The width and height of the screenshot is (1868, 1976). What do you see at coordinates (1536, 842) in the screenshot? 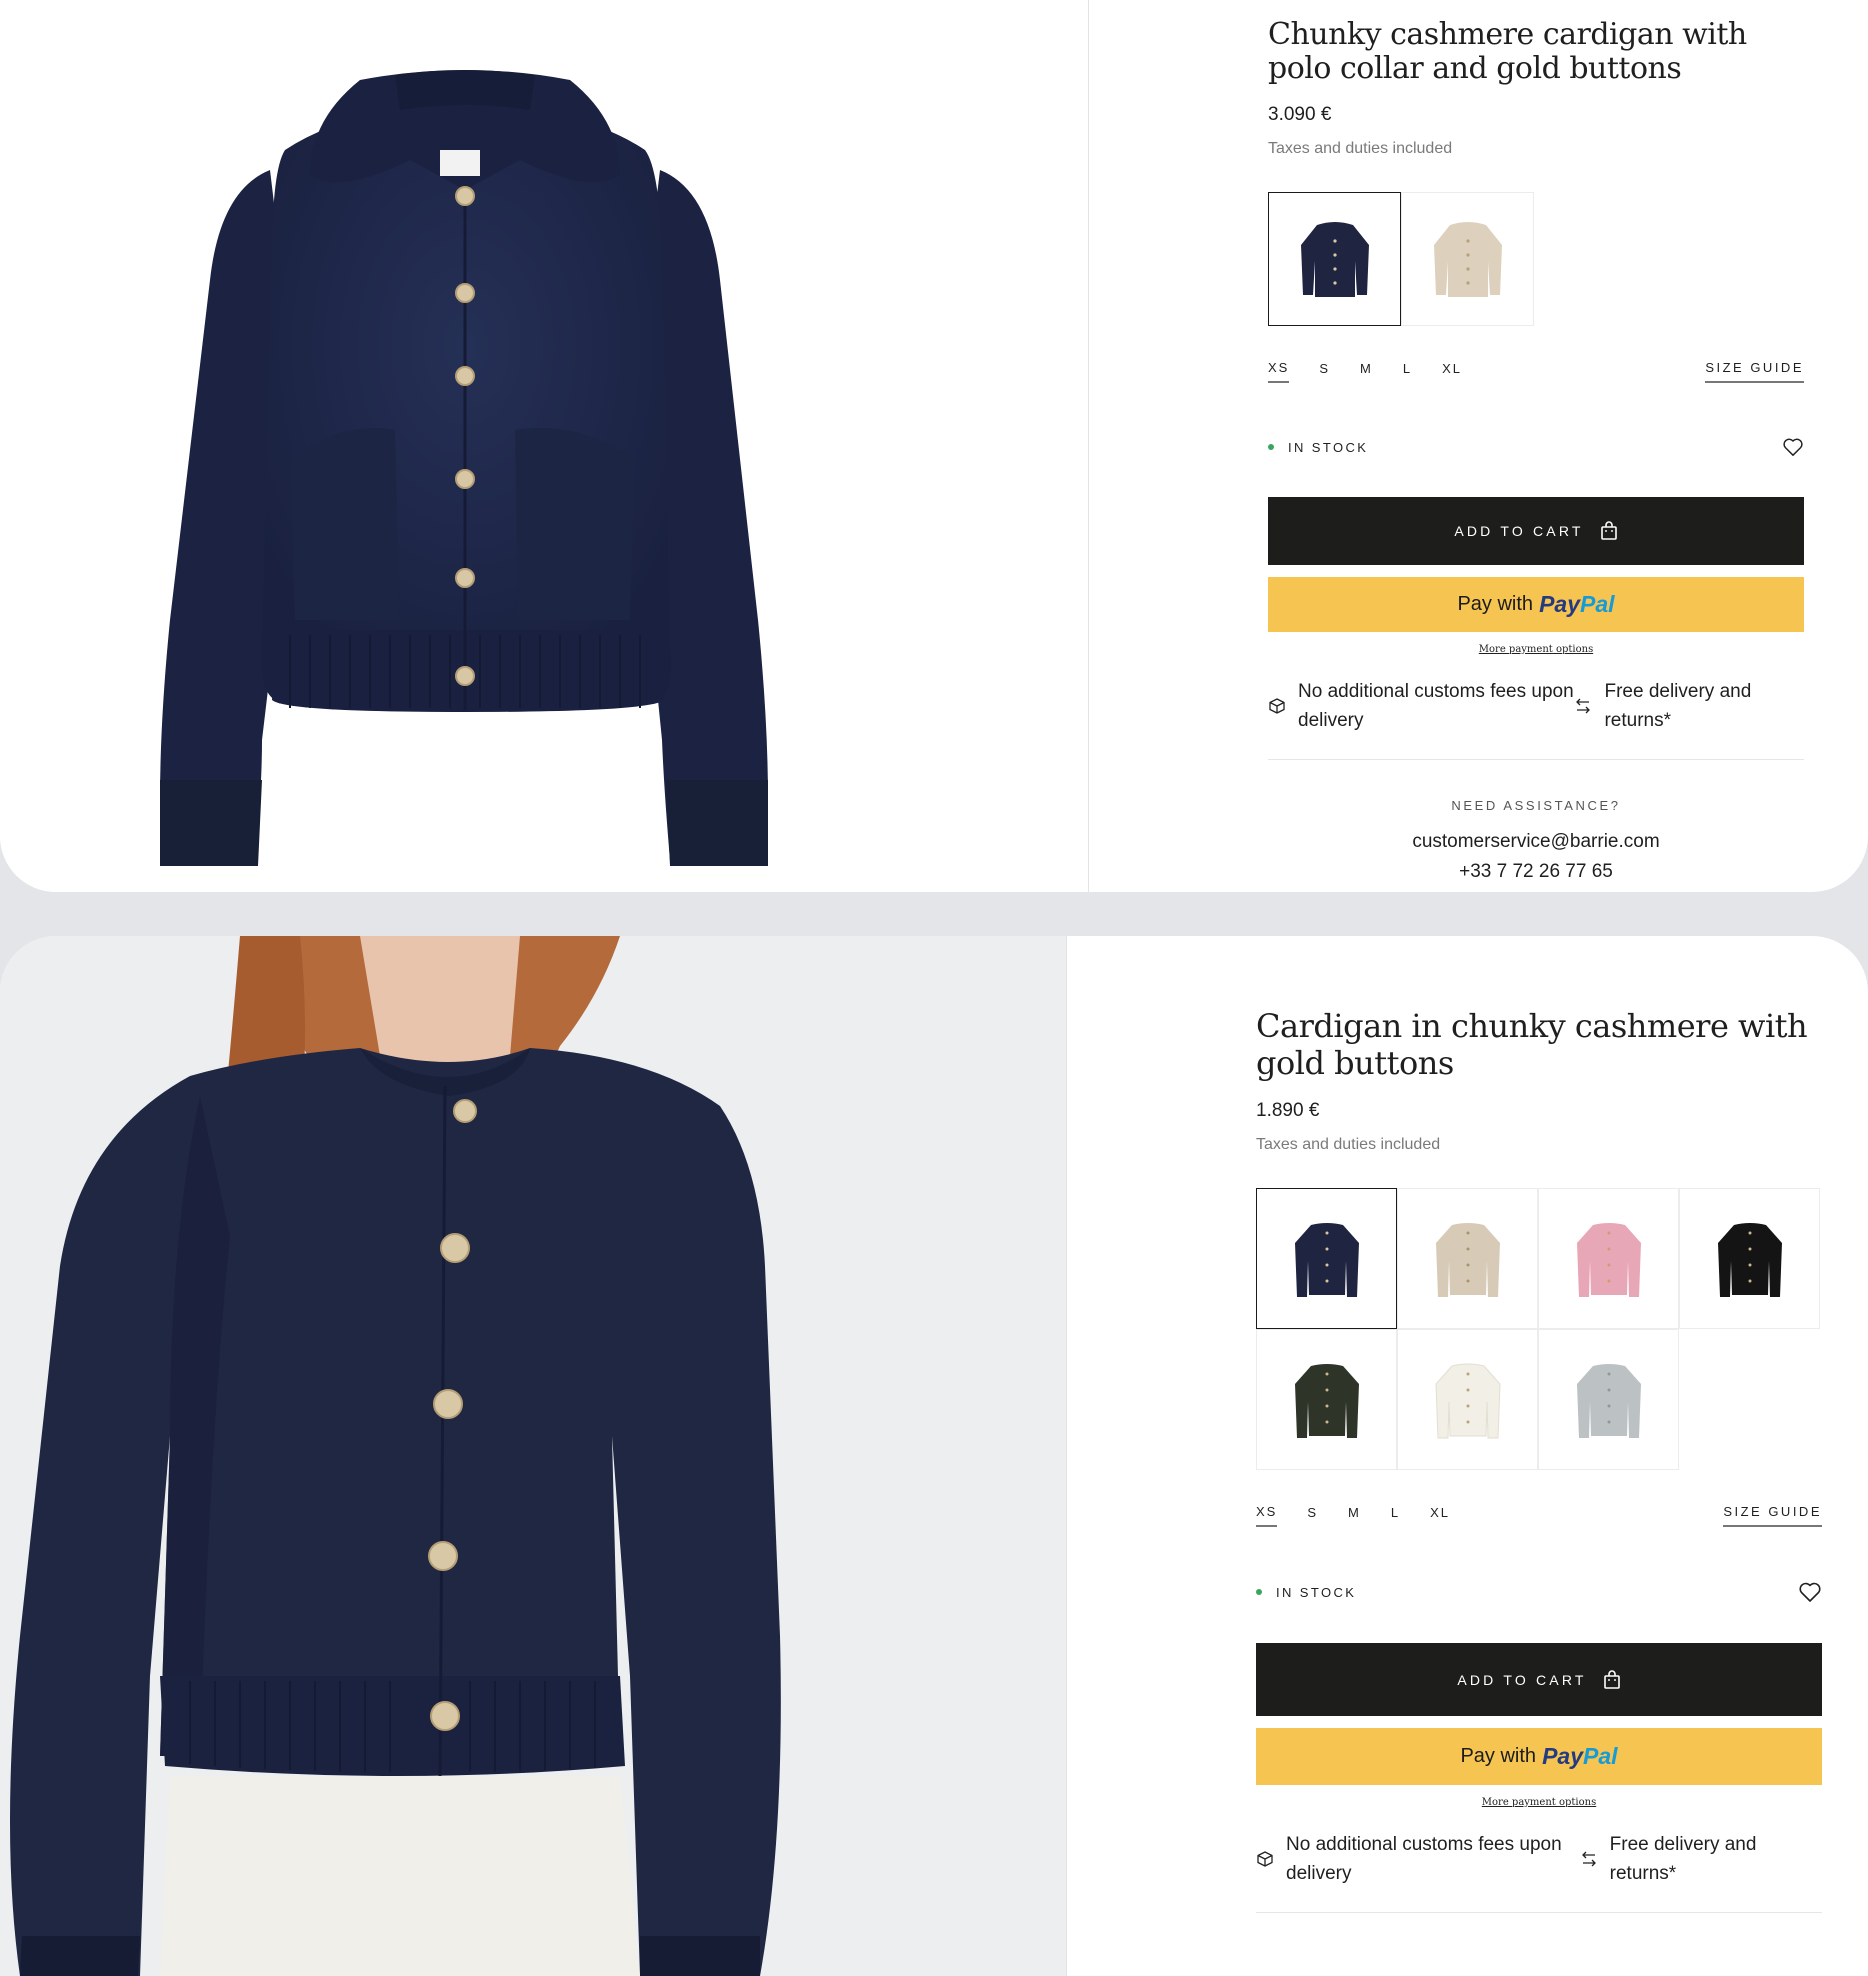
I see `customer-service-email: customerservice@barrie.com` at bounding box center [1536, 842].